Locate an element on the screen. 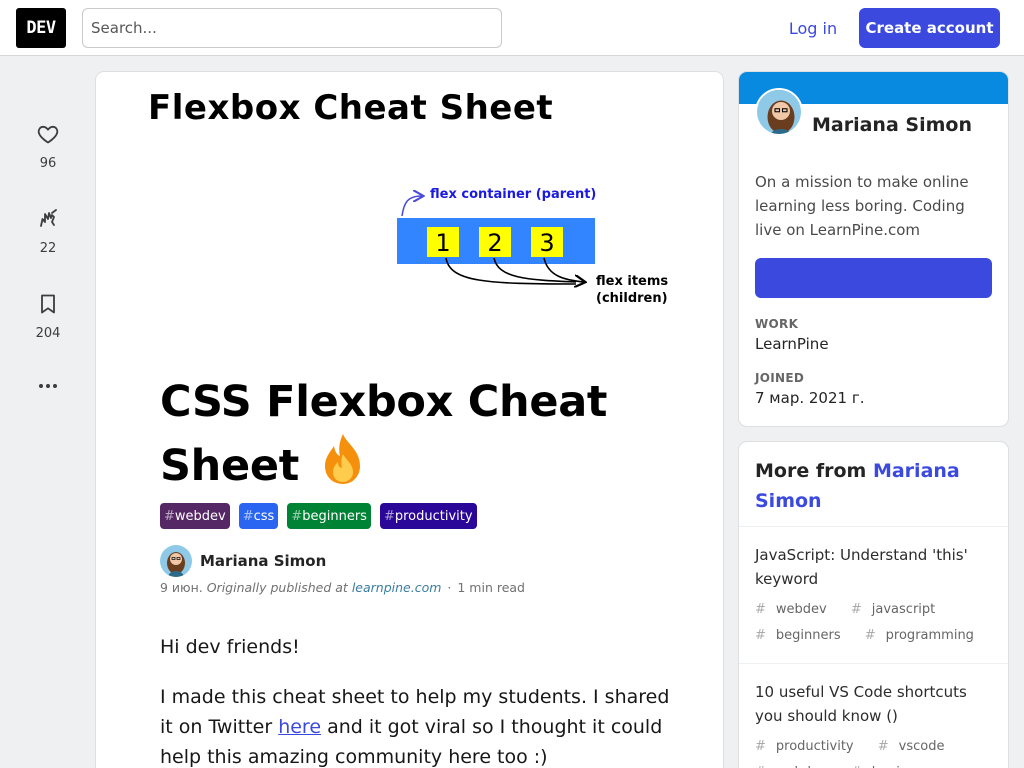 The image size is (1024, 768). reactions-sidebar: 96 22 204 is located at coordinates (48, 260).